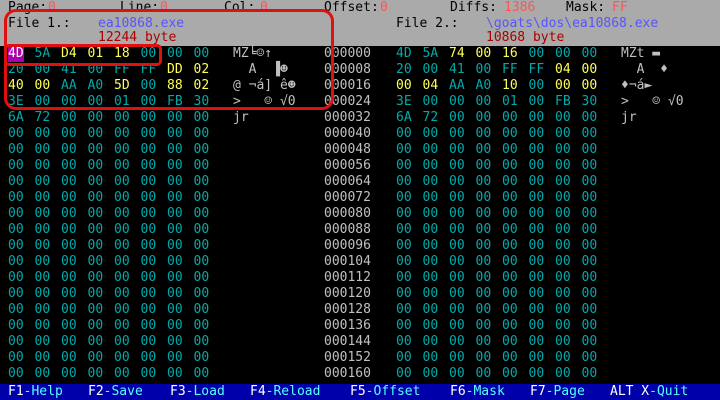 The height and width of the screenshot is (400, 720). Describe the element at coordinates (431, 118) in the screenshot. I see `hex-byte-cell: 72` at that location.